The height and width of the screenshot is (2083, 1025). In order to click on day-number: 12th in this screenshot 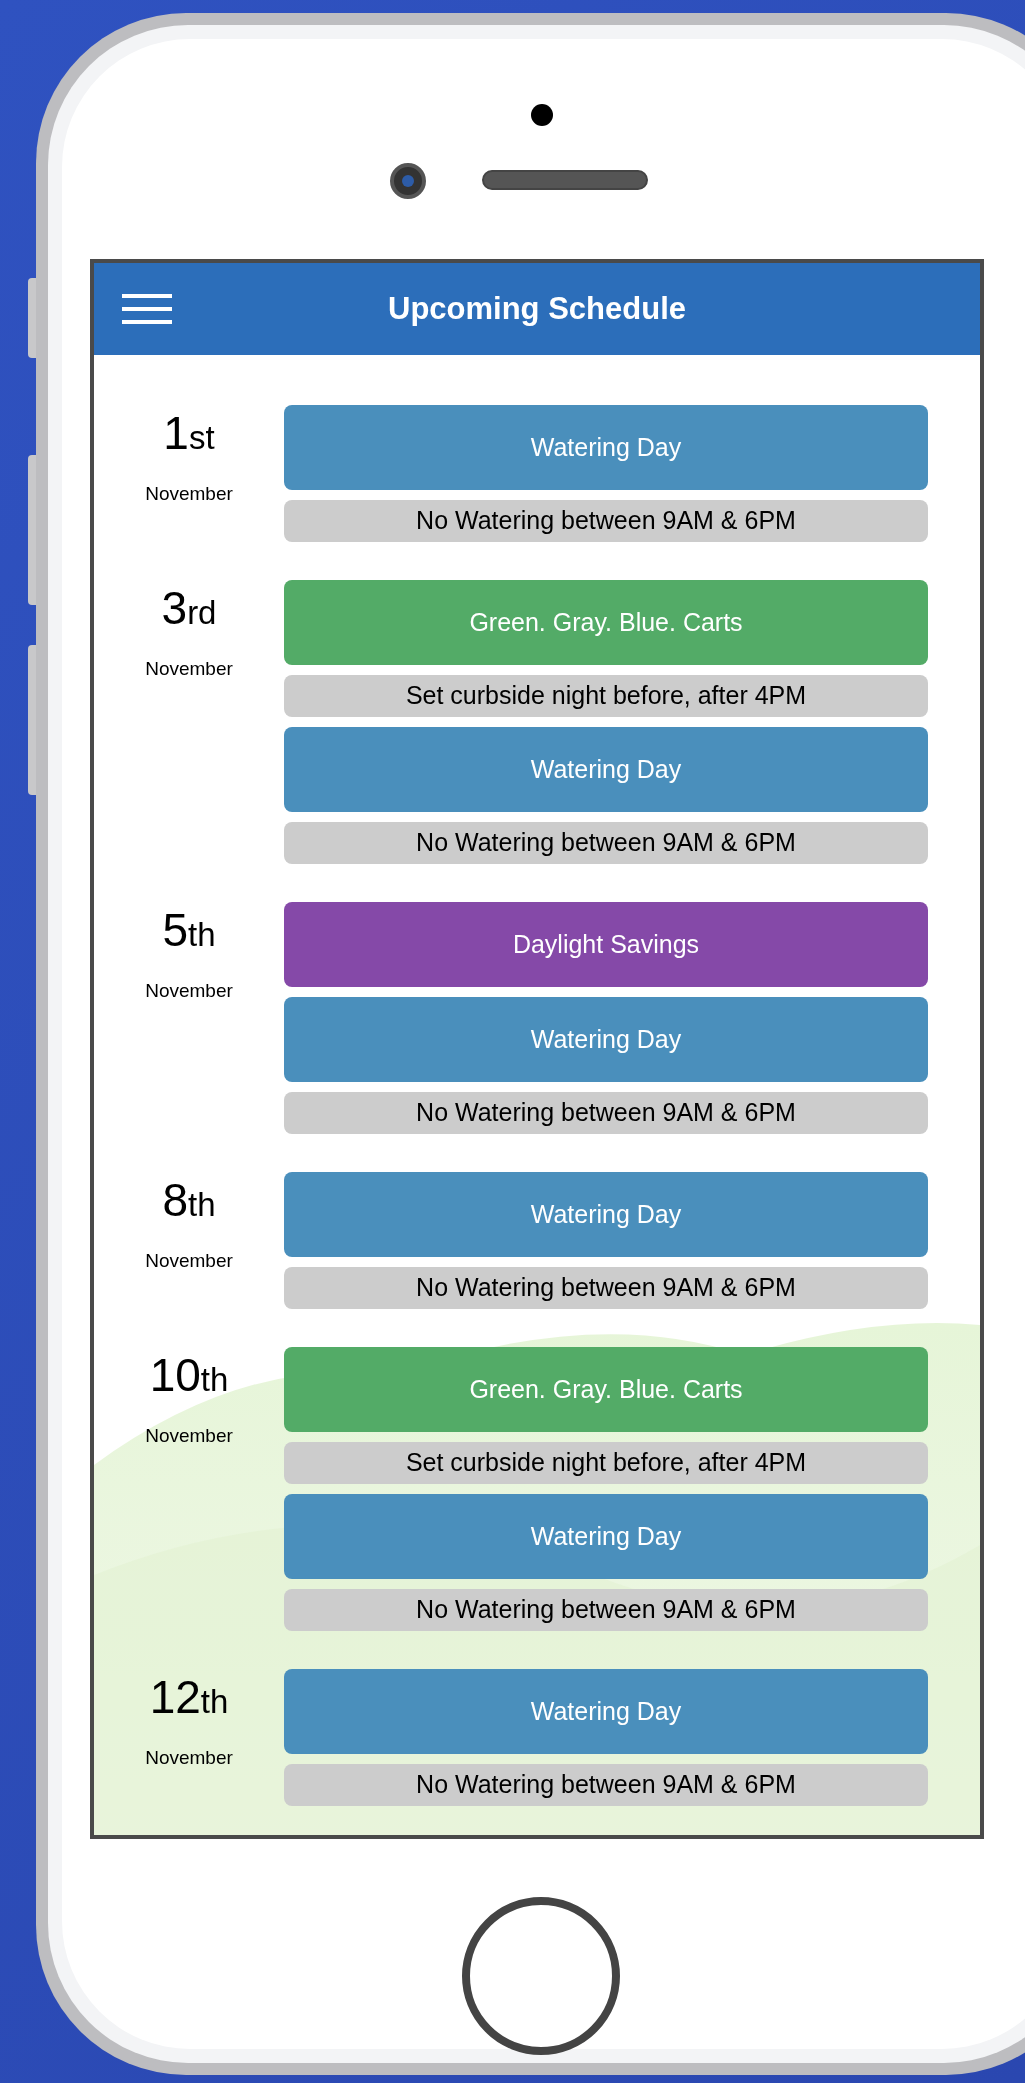, I will do `click(189, 1697)`.